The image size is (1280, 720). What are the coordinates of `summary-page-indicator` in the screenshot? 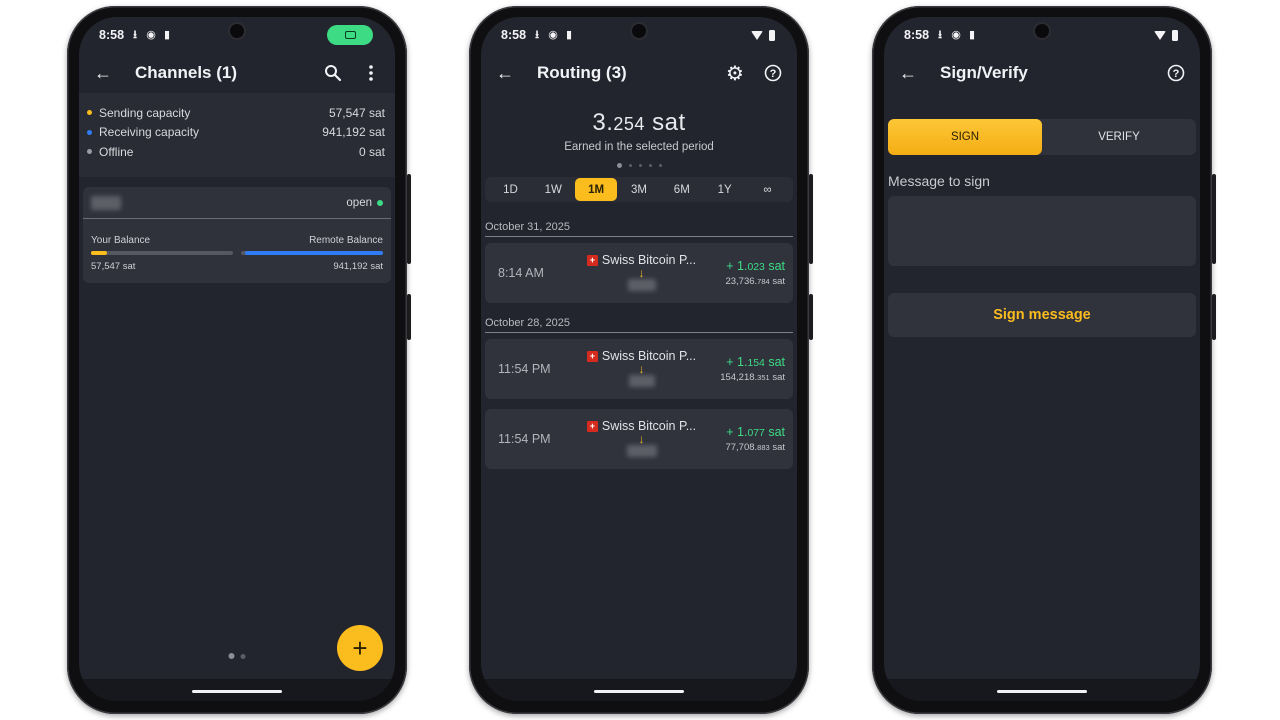 It's located at (639, 165).